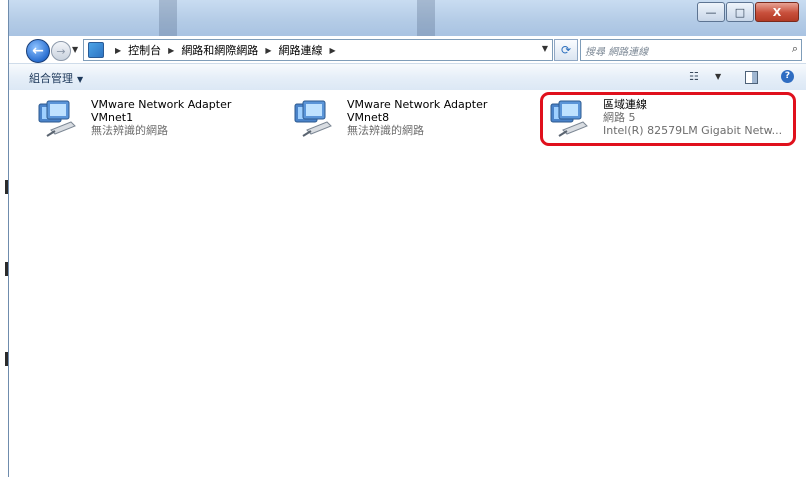  Describe the element at coordinates (777, 12) in the screenshot. I see `close-button: X` at that location.